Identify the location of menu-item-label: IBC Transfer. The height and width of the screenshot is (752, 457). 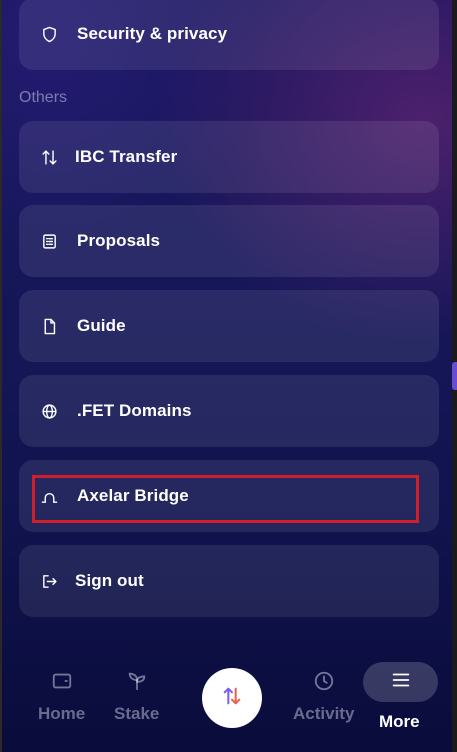
(126, 156).